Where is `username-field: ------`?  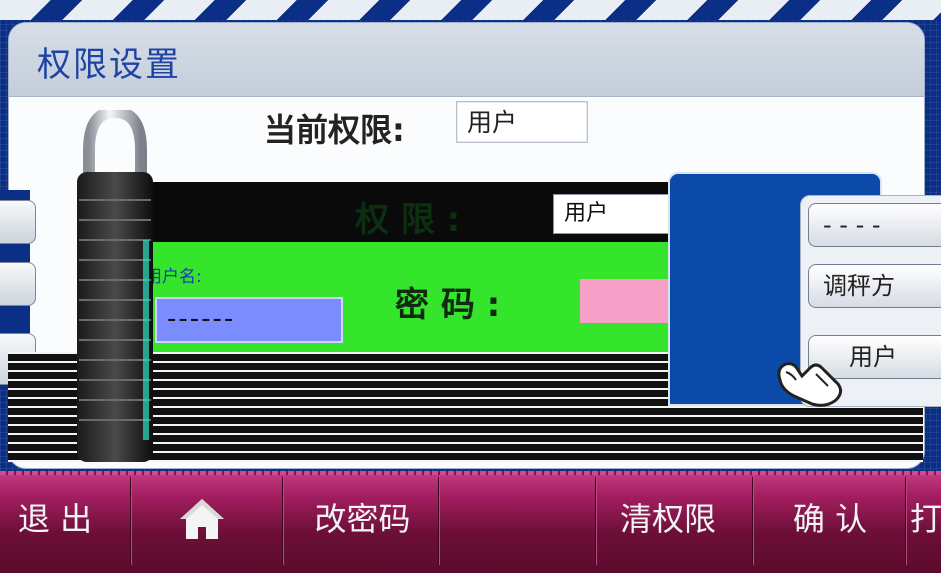
username-field: ------ is located at coordinates (249, 320).